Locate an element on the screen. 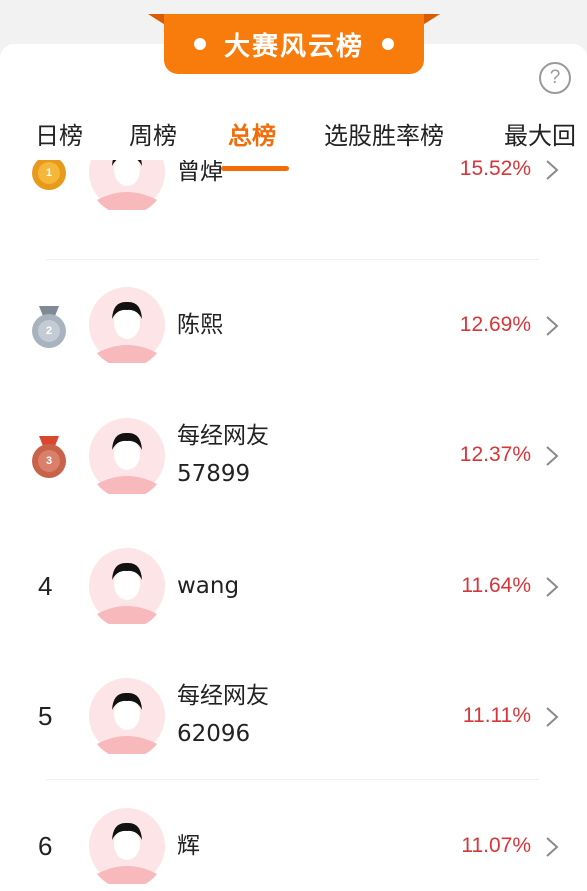 The width and height of the screenshot is (587, 891). return-percent: 15.52% is located at coordinates (495, 170).